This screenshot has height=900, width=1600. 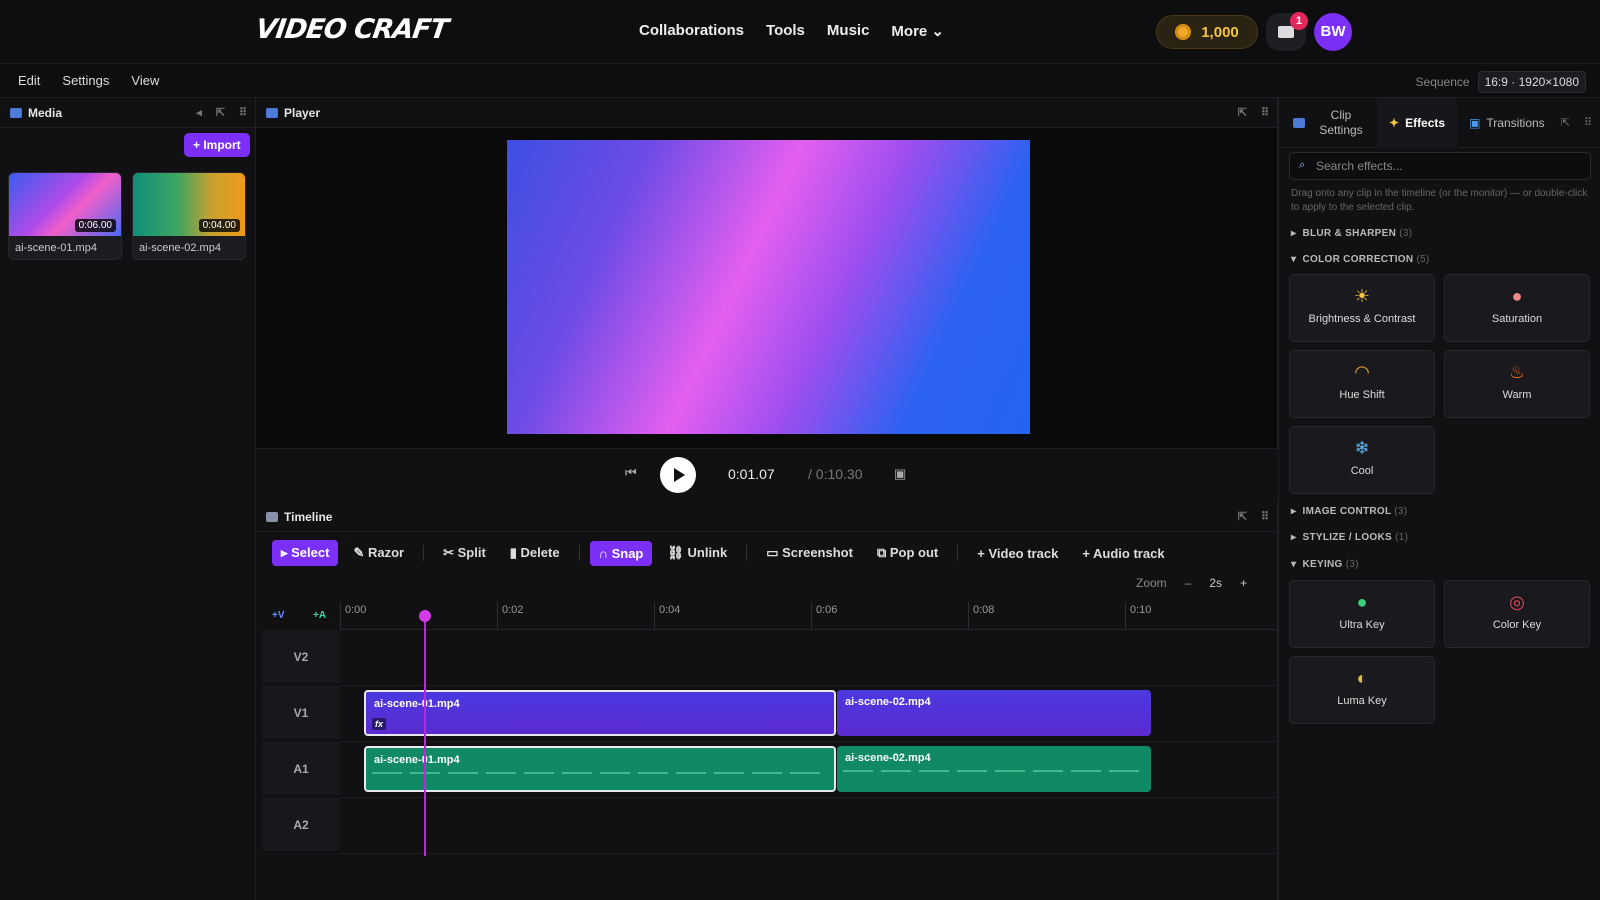 I want to click on panel-tabs: Clip Settings ✦ Effects ▣ Transitions ⇱ ⠿, so click(x=1439, y=122).